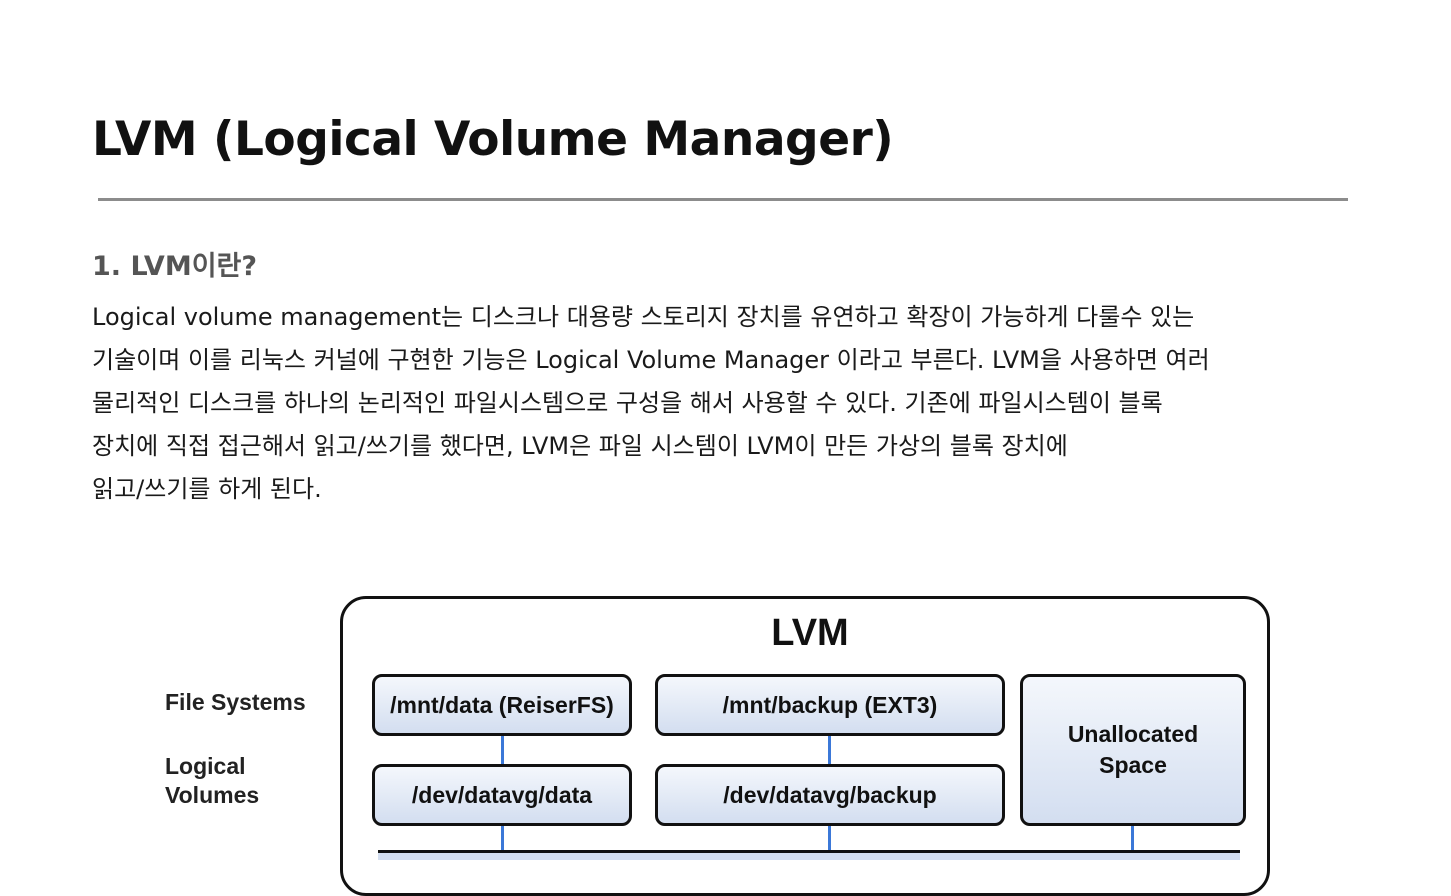 This screenshot has width=1451, height=896. Describe the element at coordinates (723, 199) in the screenshot. I see `title-divider` at that location.